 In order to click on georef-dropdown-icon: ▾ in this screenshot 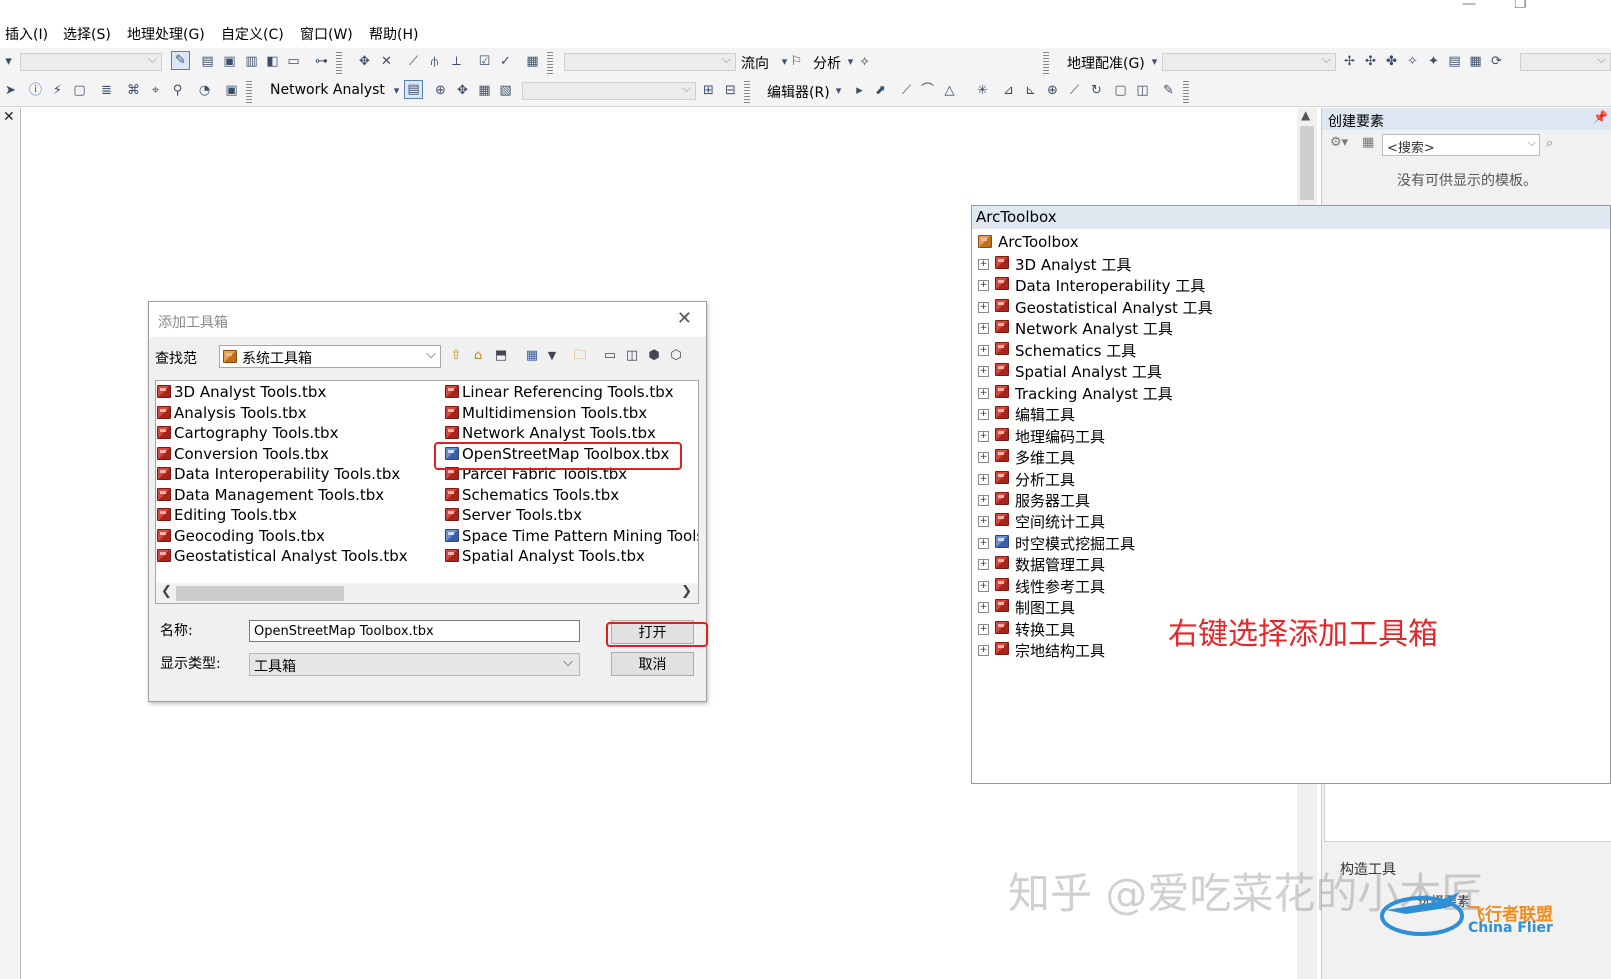, I will do `click(1154, 61)`.